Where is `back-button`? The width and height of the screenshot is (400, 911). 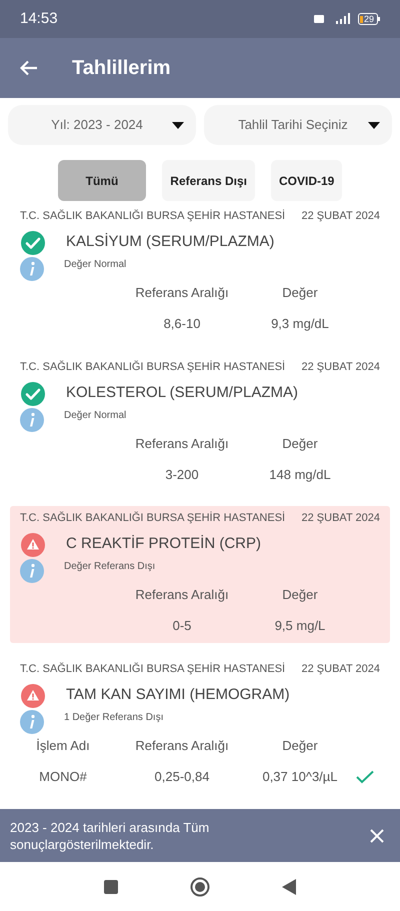
back-button is located at coordinates (289, 886).